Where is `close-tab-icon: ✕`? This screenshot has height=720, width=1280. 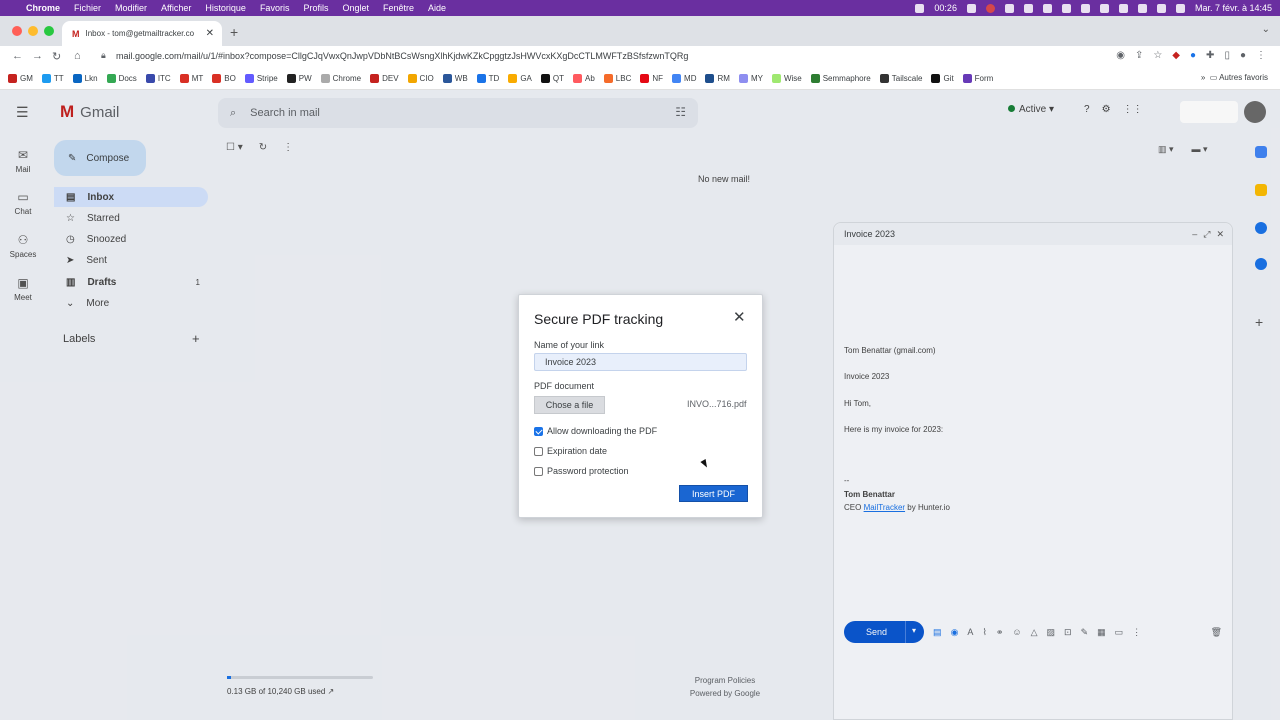
close-tab-icon: ✕ is located at coordinates (210, 33).